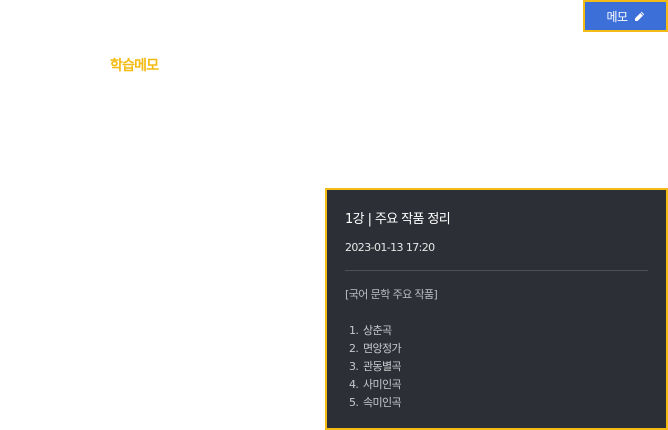  I want to click on list-item: 4. 사미인곡, so click(498, 385).